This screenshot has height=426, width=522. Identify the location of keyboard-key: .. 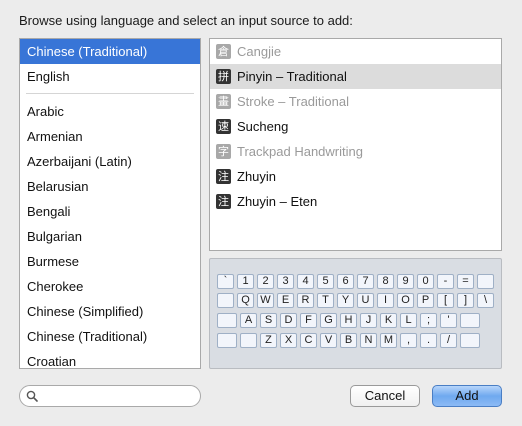
(428, 340).